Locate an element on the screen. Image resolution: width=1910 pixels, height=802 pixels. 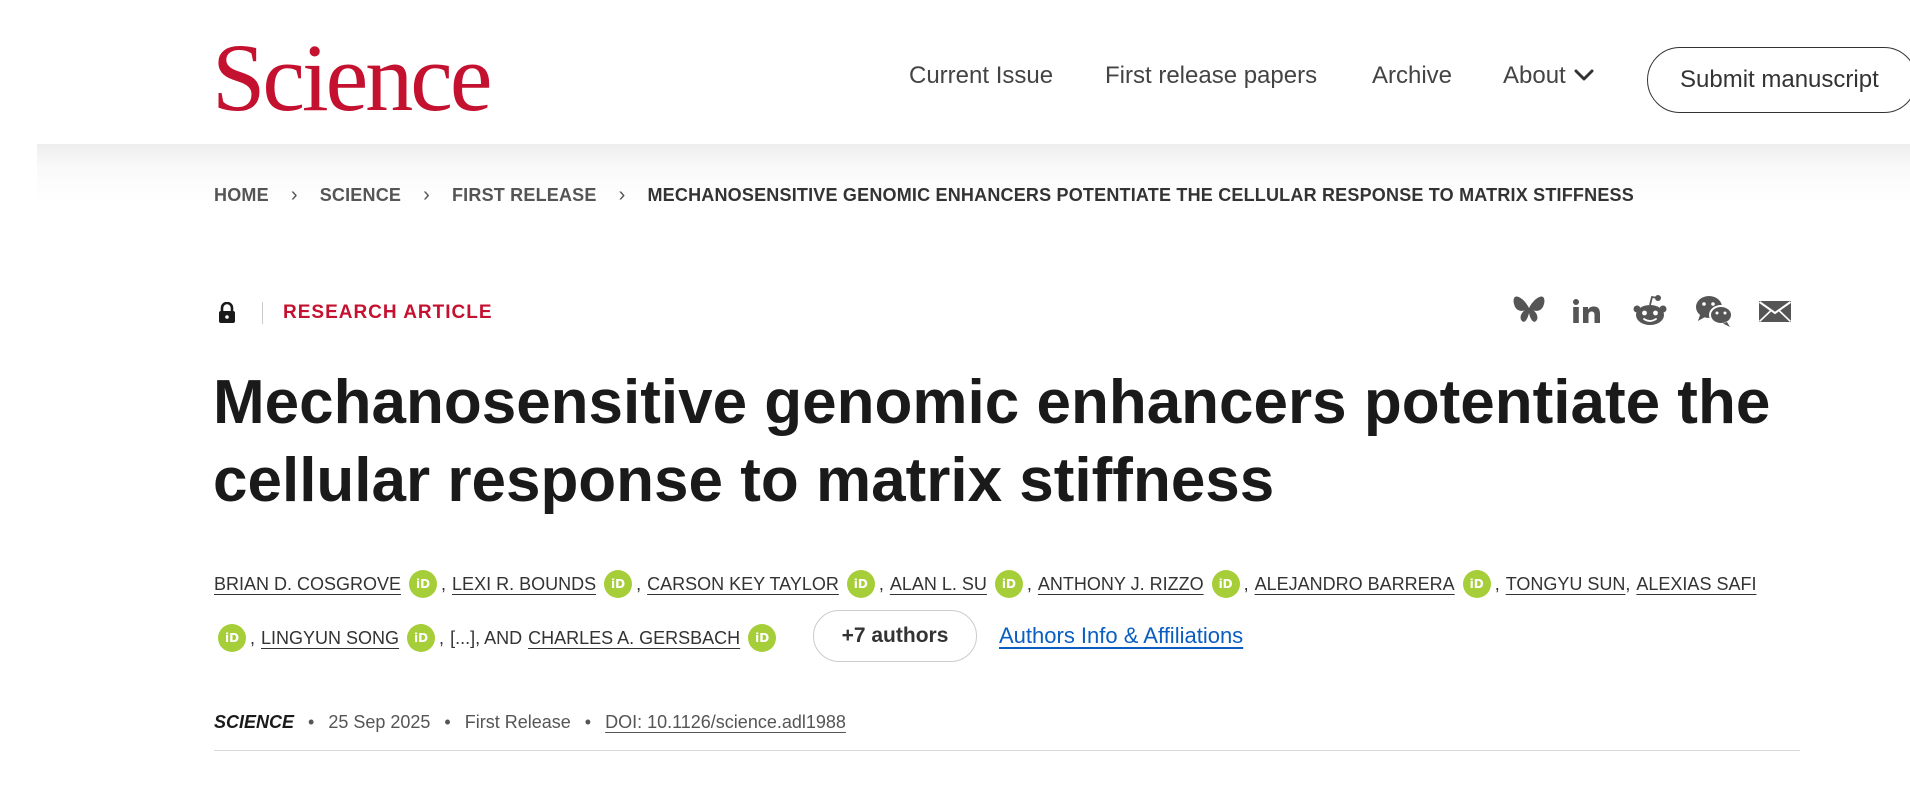
article-type-label: RESEARCH ARTICLE is located at coordinates (388, 312).